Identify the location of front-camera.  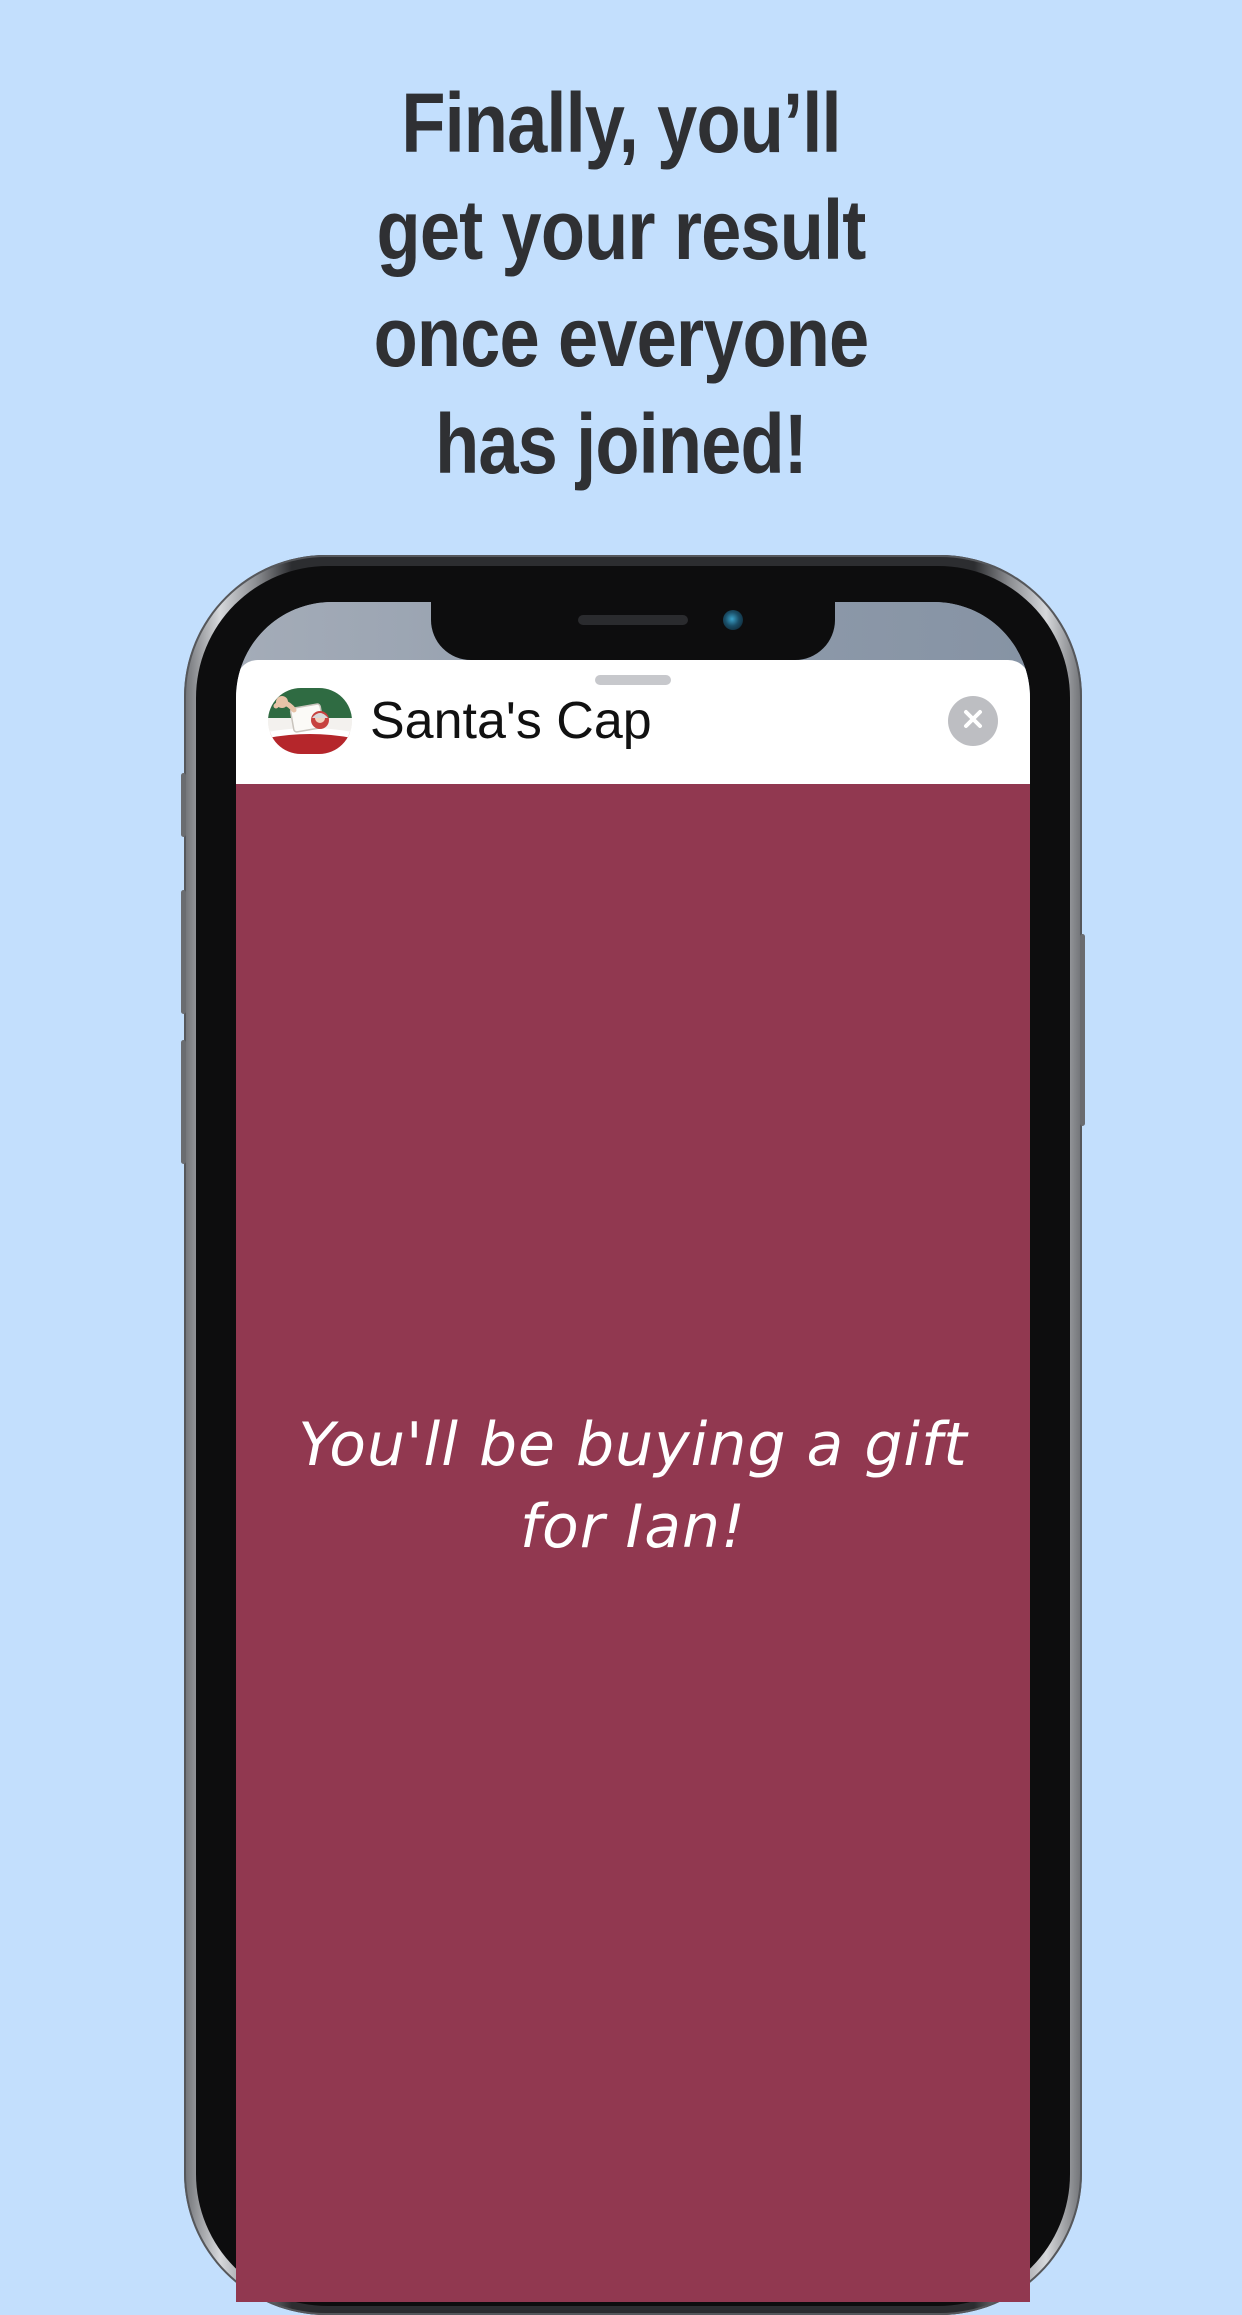
(733, 620).